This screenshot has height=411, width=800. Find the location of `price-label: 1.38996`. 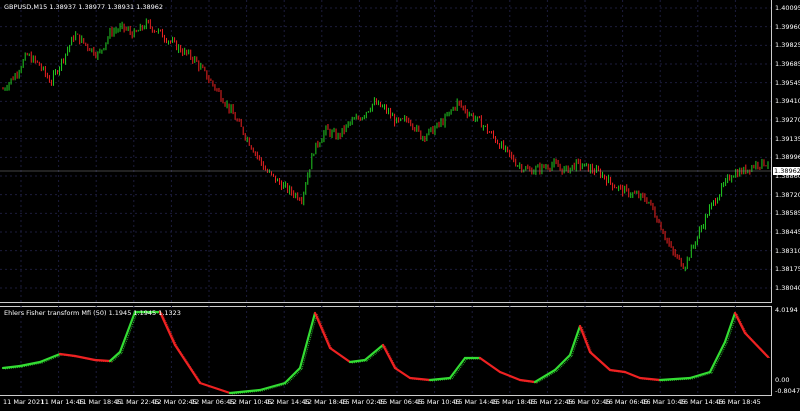

price-label: 1.38996 is located at coordinates (787, 157).